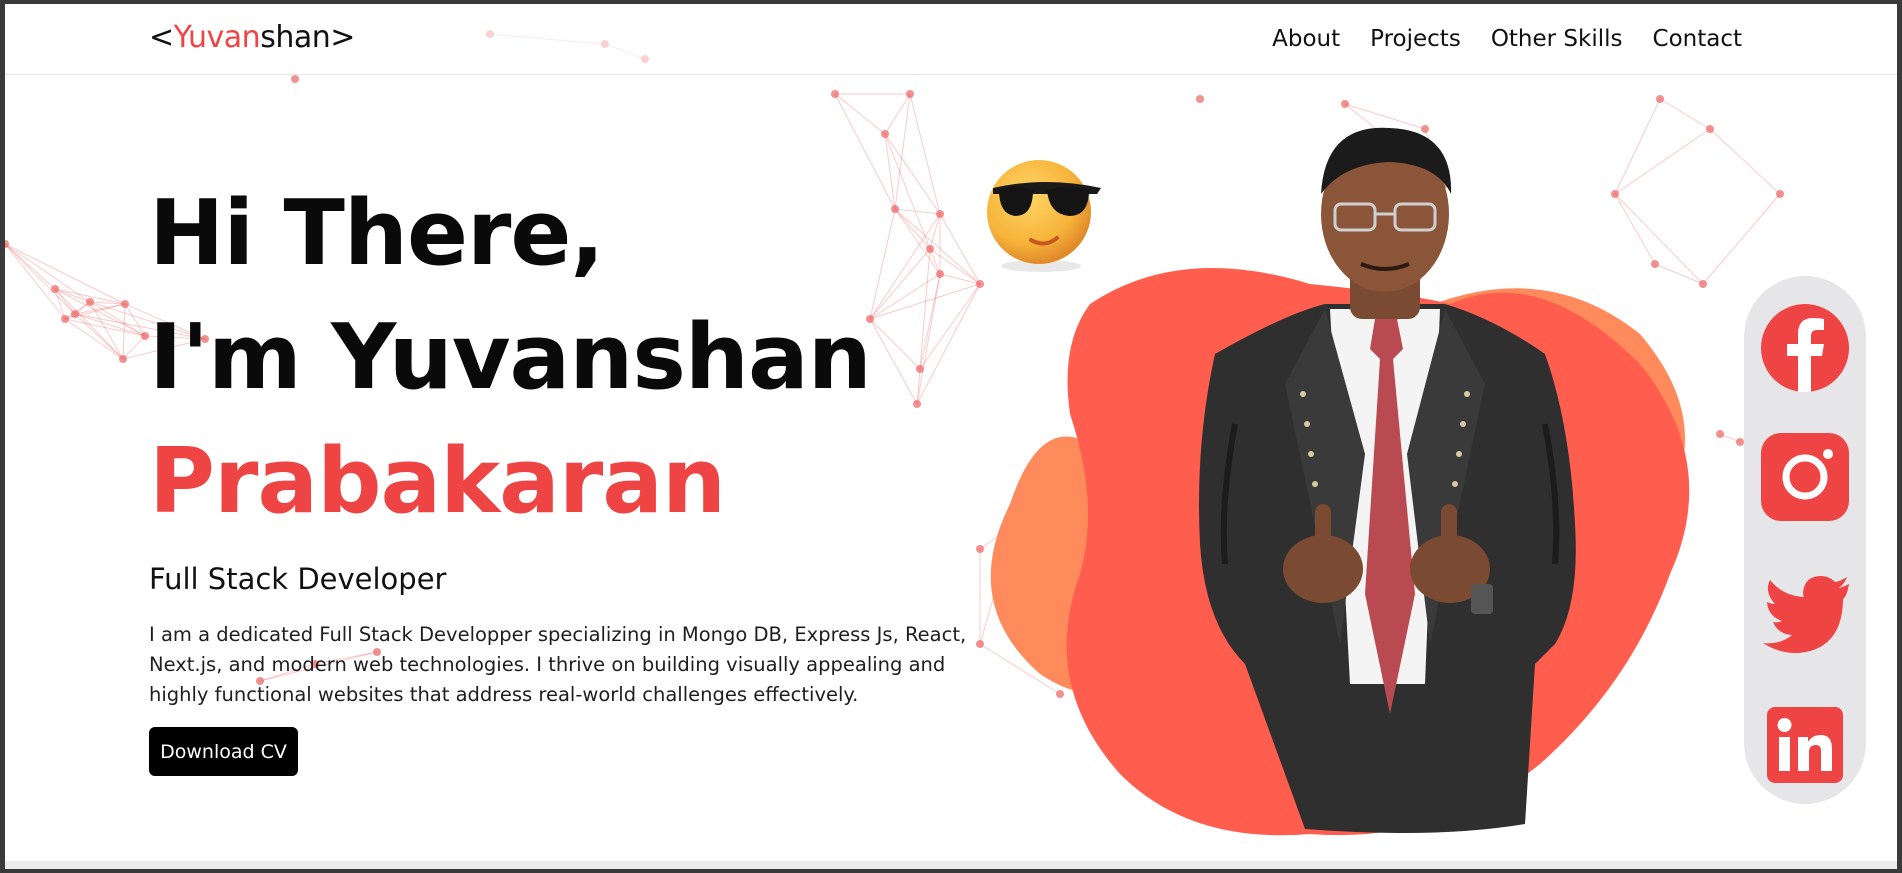 The height and width of the screenshot is (873, 1902). I want to click on hero-subtitle: Full Stack Developer, so click(298, 579).